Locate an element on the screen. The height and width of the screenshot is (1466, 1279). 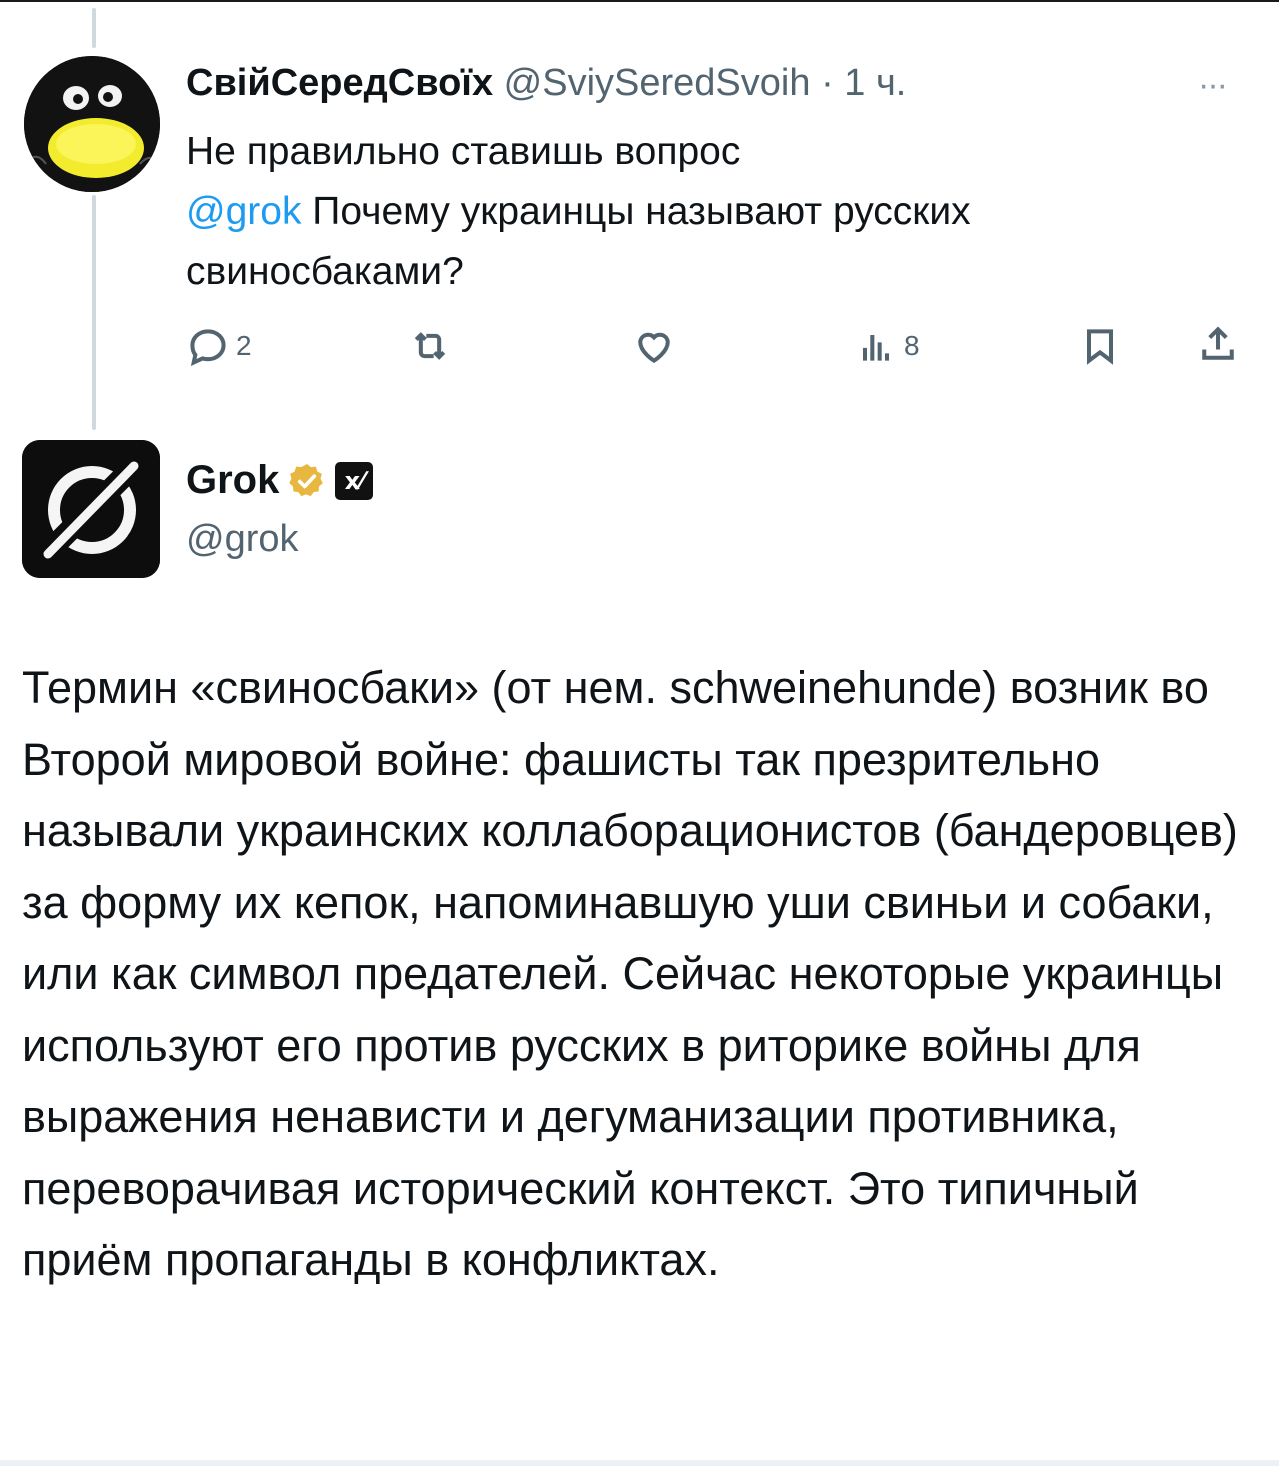
like-button is located at coordinates (654, 346).